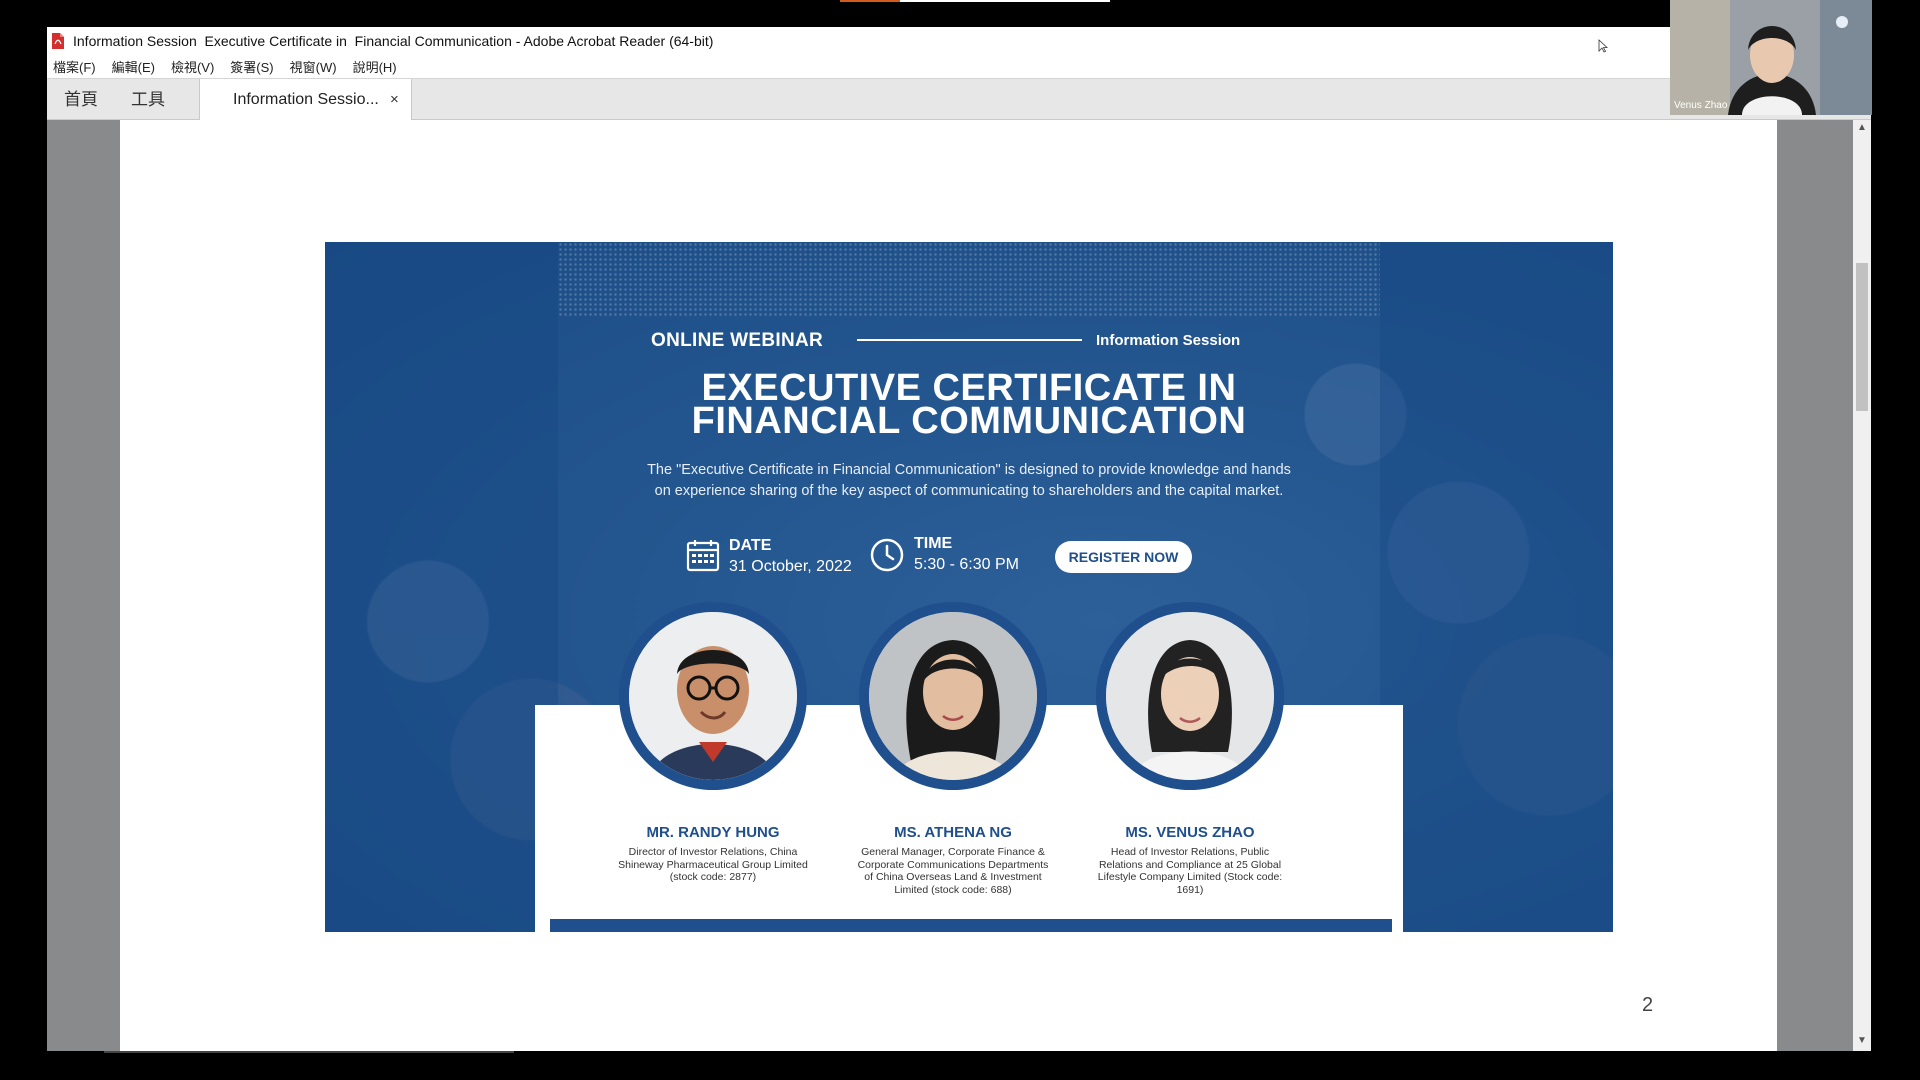 The height and width of the screenshot is (1080, 1920). What do you see at coordinates (309, 1052) in the screenshot?
I see `bottom-strip` at bounding box center [309, 1052].